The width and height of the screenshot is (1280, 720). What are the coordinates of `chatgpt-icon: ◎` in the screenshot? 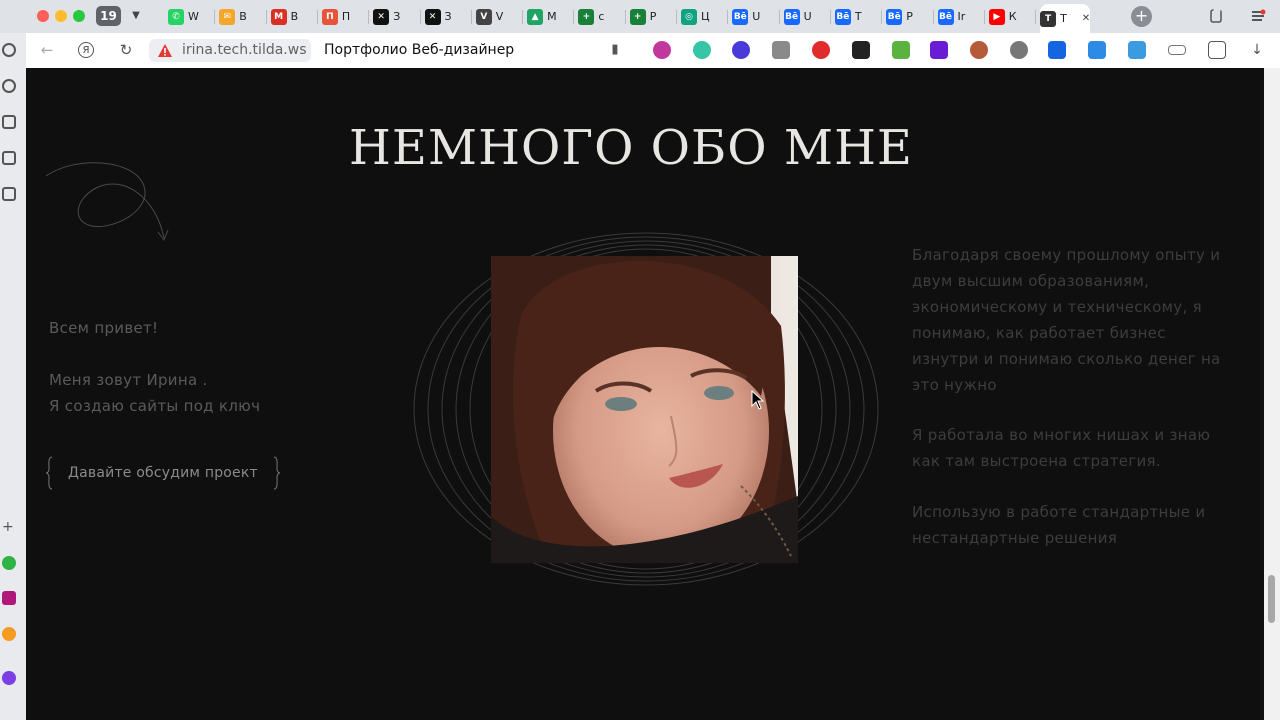 It's located at (689, 16).